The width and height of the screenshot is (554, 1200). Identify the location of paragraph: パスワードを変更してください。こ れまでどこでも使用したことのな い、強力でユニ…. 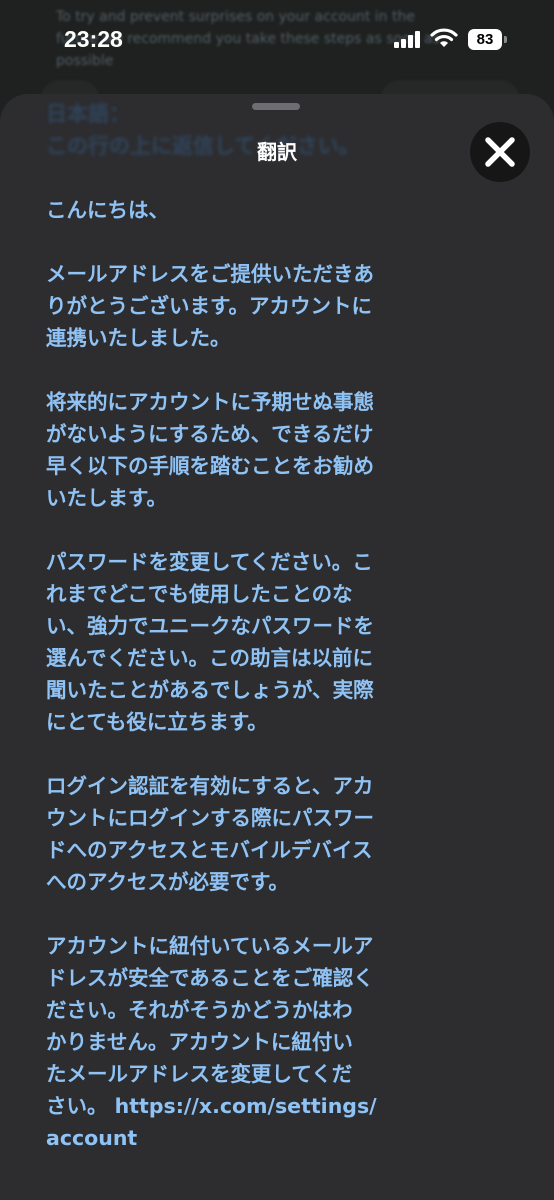
(210, 642).